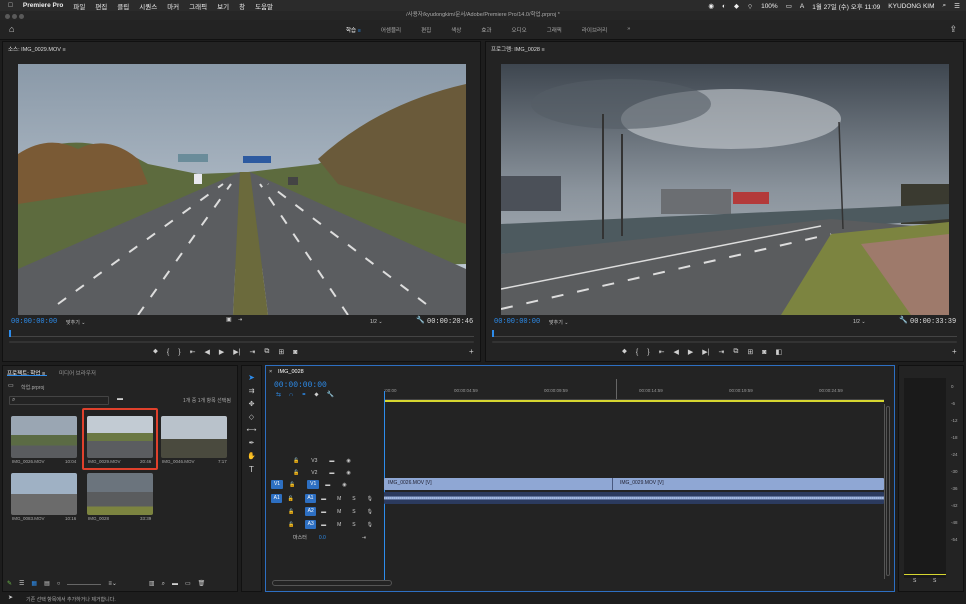 The image size is (966, 604). Describe the element at coordinates (310, 498) in the screenshot. I see `track-label: A1` at that location.